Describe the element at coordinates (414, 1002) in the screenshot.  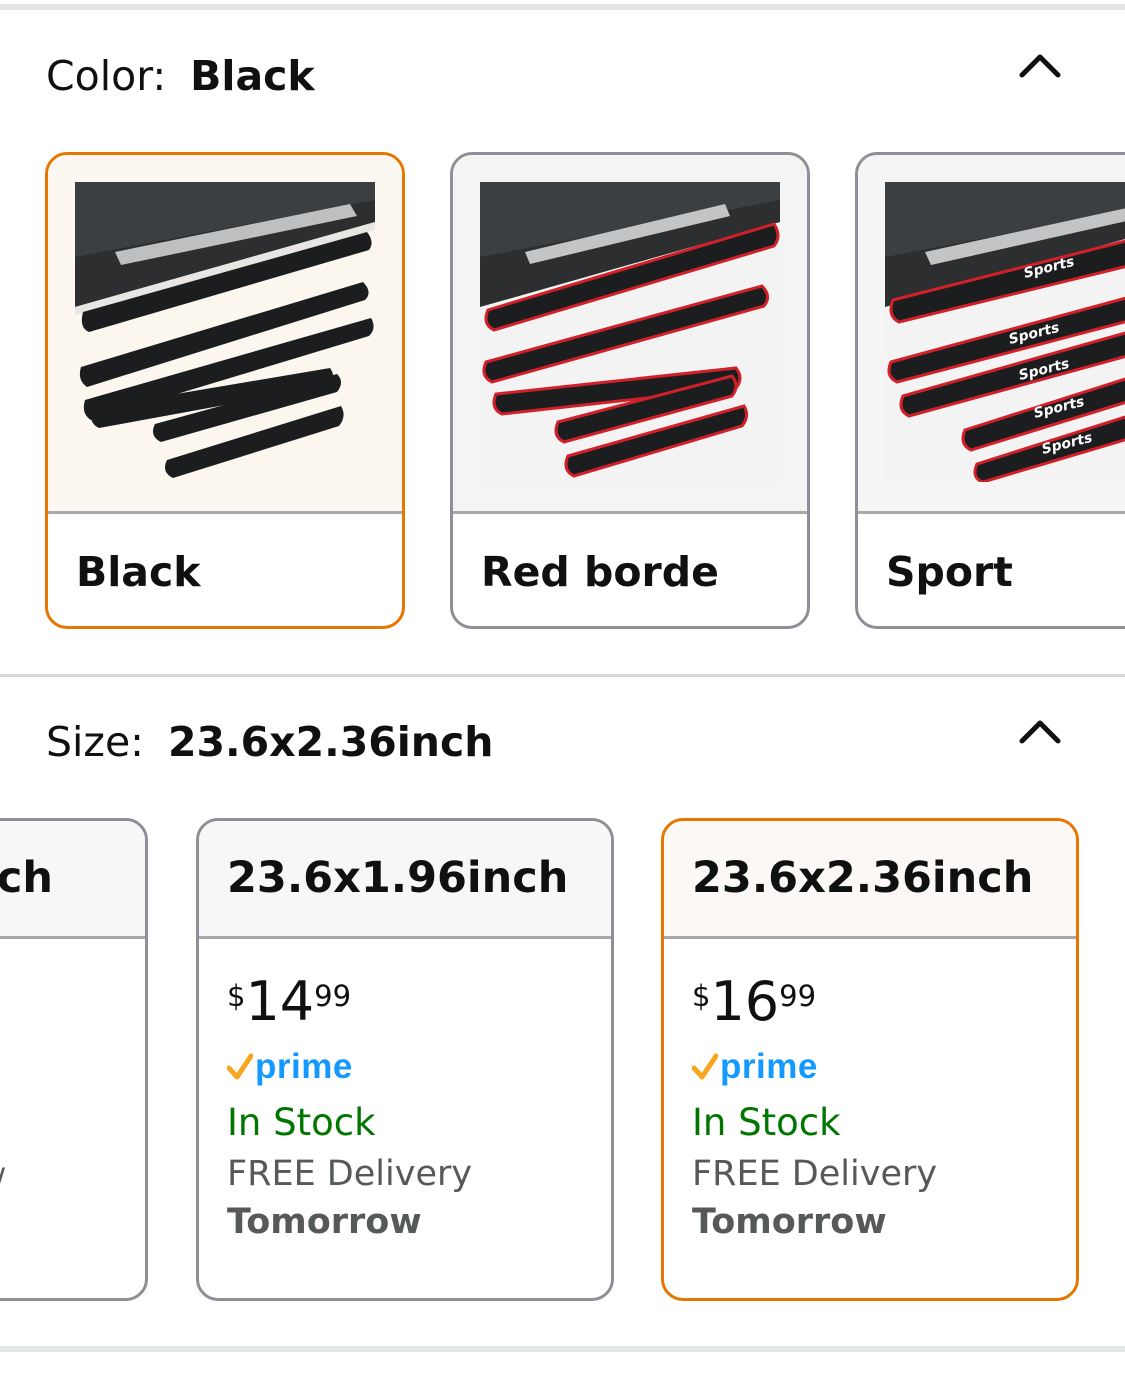
I see `price: $1499` at that location.